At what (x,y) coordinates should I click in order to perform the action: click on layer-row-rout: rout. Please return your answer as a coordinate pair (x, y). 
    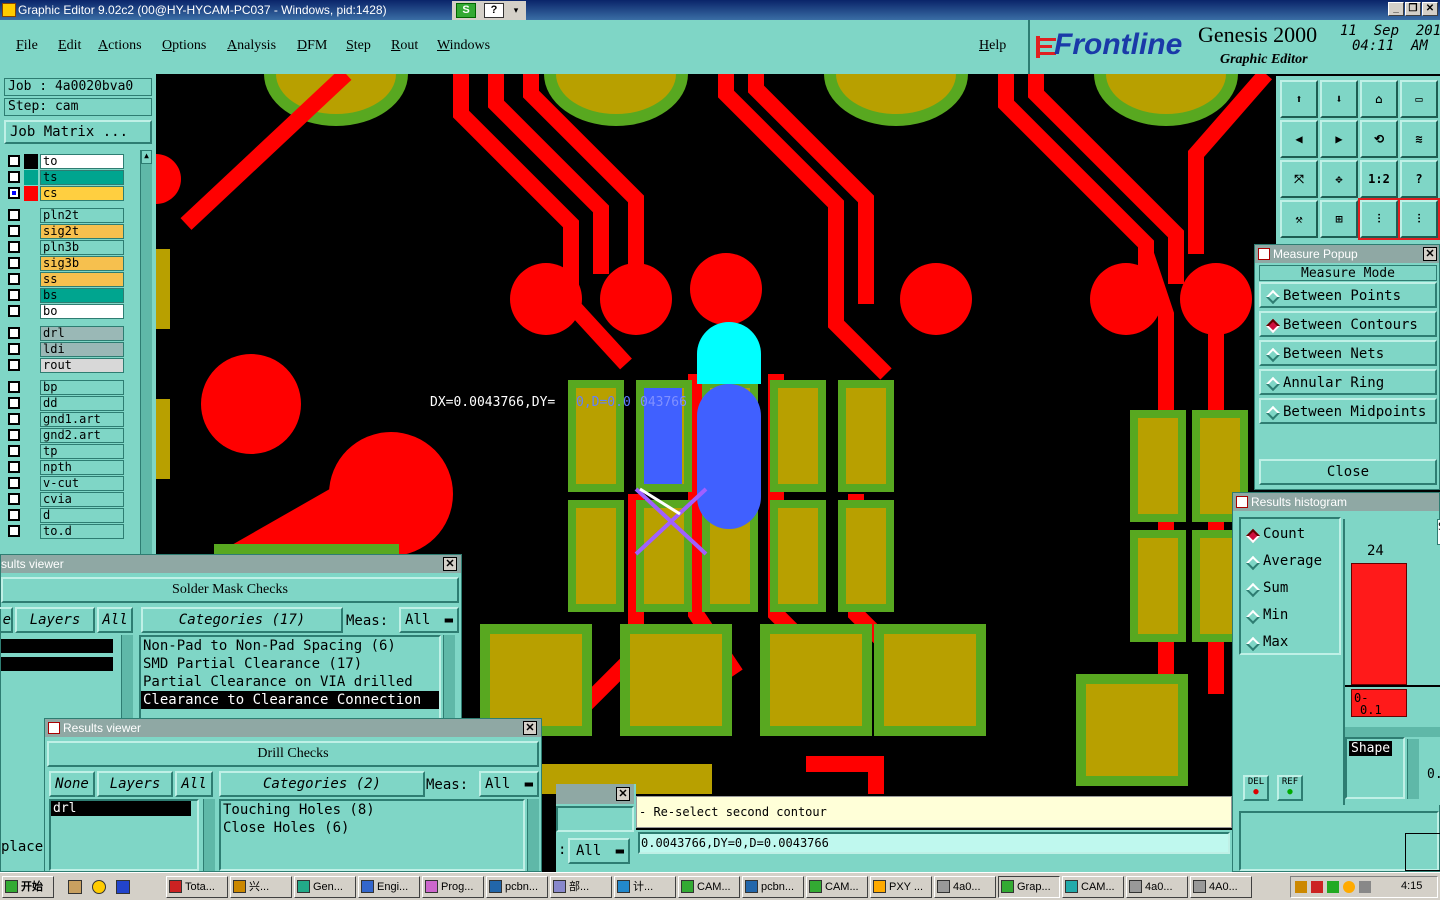
    Looking at the image, I should click on (66, 365).